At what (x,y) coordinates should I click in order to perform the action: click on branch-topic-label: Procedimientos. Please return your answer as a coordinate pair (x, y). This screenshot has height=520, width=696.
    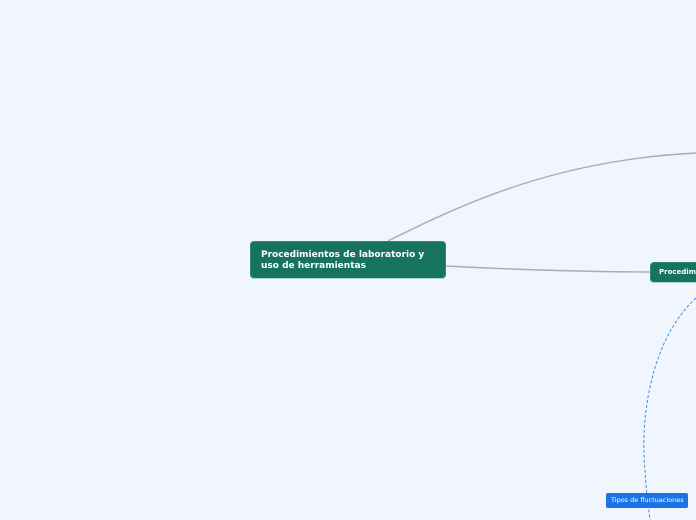
    Looking at the image, I should click on (677, 272).